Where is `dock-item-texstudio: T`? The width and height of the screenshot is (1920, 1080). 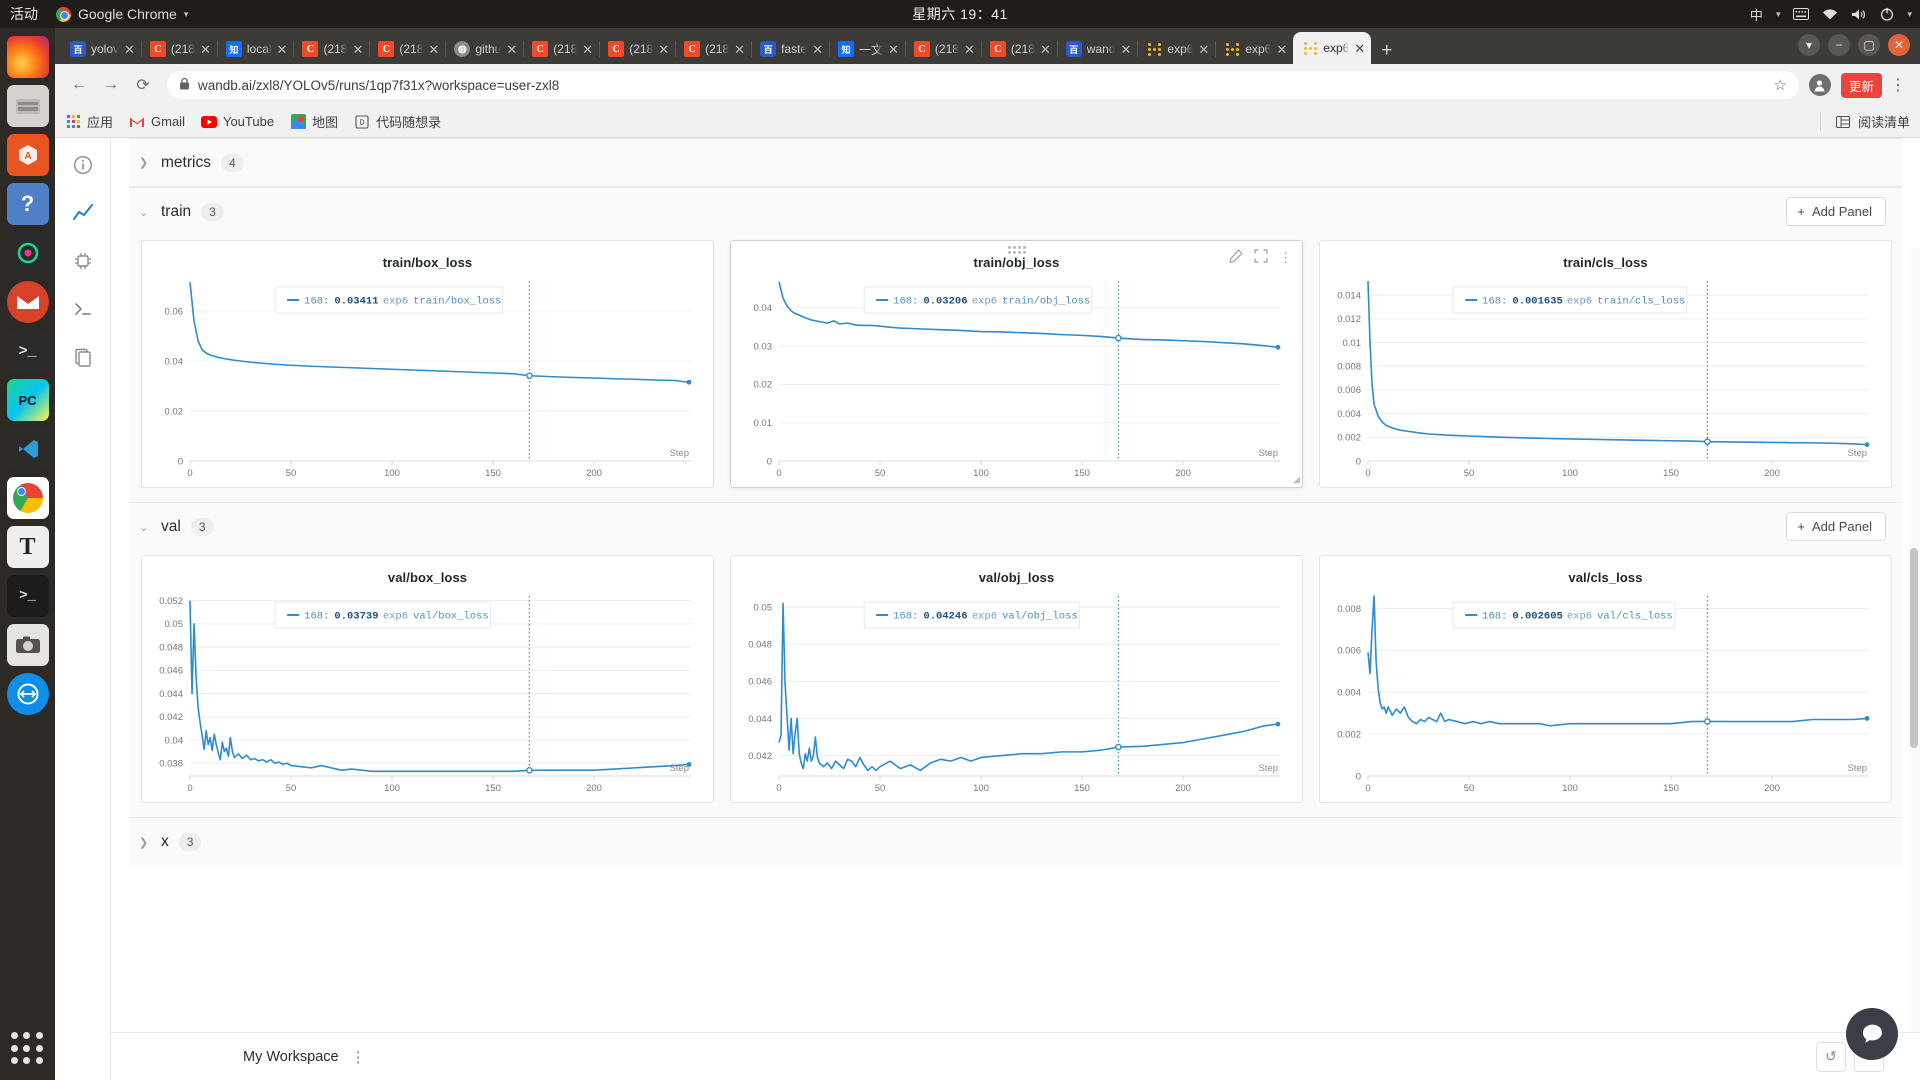
dock-item-texstudio: T is located at coordinates (27, 547).